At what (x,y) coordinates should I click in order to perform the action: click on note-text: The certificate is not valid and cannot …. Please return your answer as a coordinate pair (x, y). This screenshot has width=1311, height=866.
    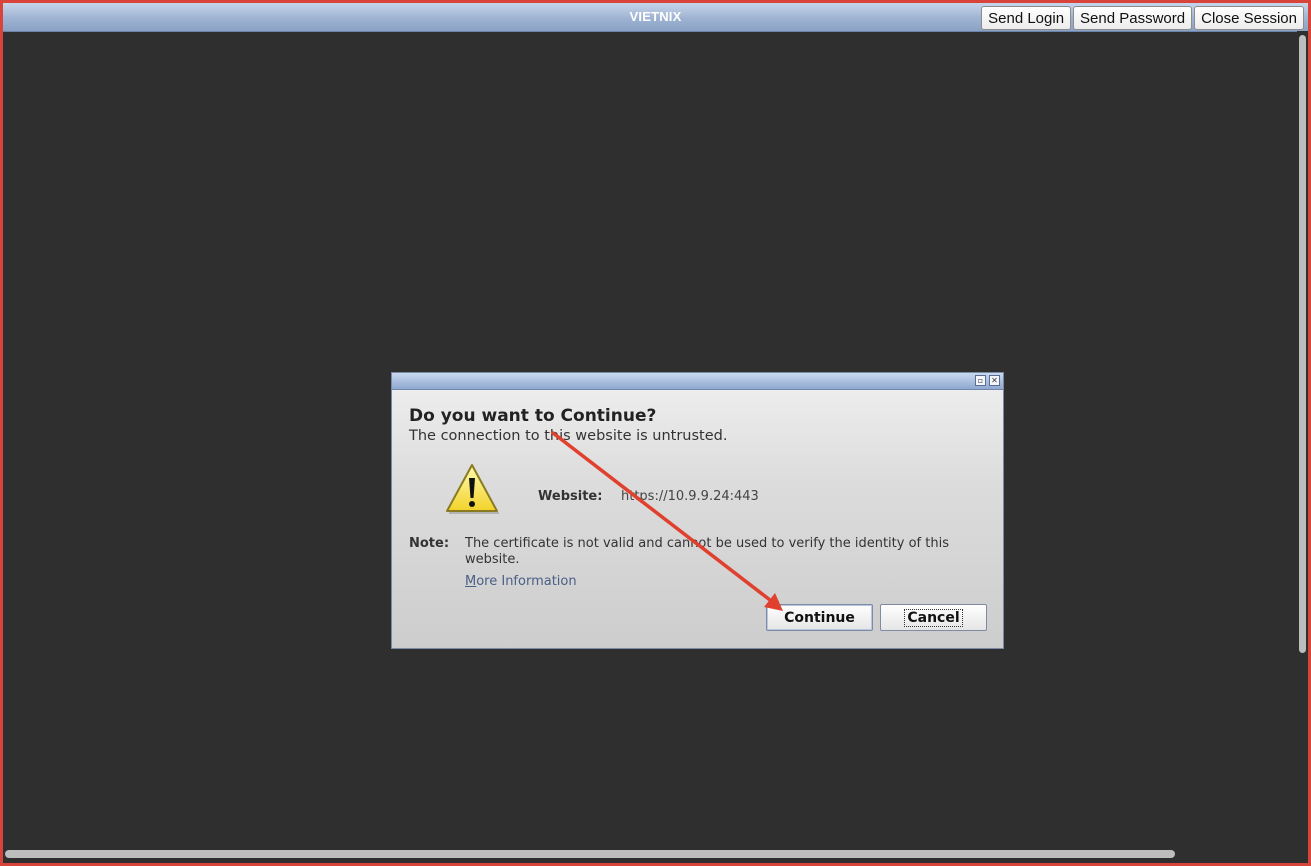
    Looking at the image, I should click on (707, 551).